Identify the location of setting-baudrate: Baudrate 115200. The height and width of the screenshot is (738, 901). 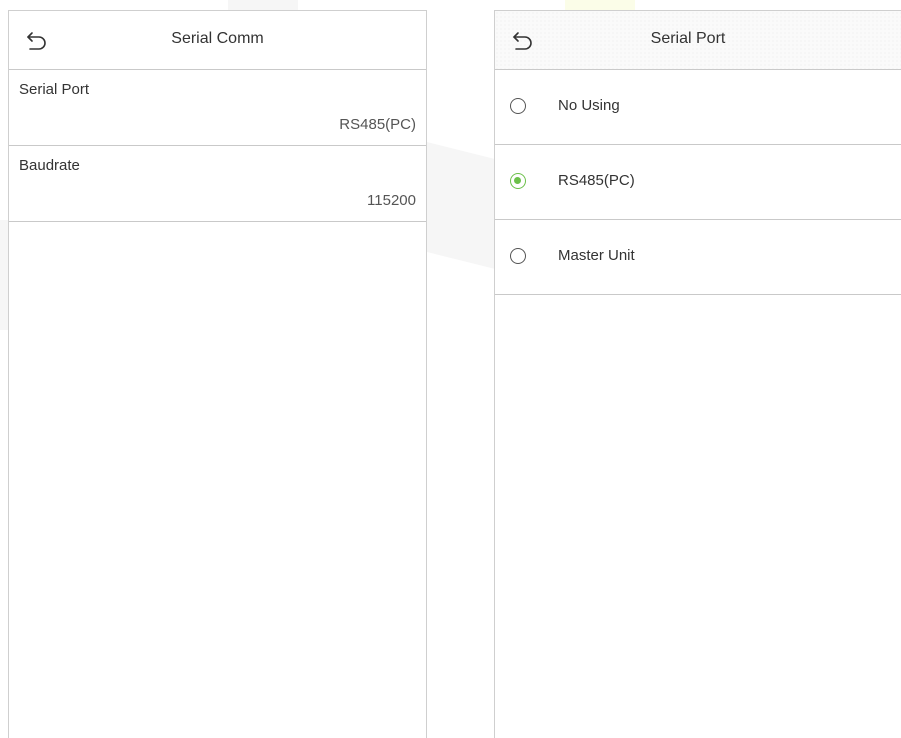
(217, 184).